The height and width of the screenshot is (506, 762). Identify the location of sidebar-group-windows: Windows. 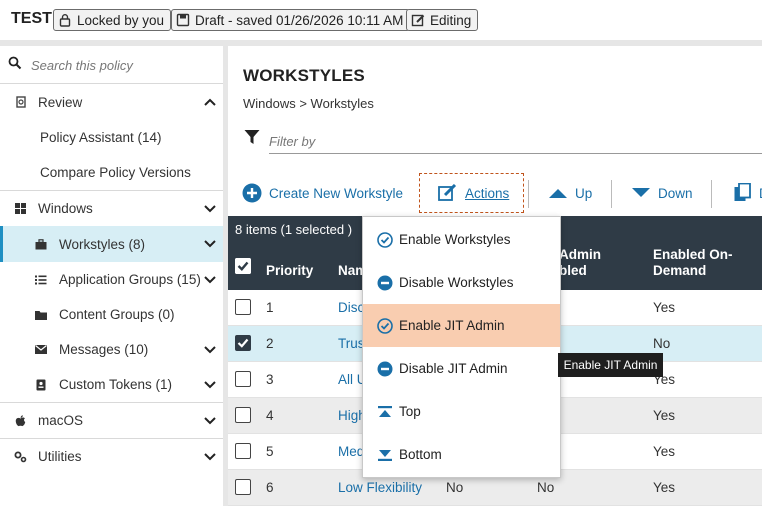
(111, 208).